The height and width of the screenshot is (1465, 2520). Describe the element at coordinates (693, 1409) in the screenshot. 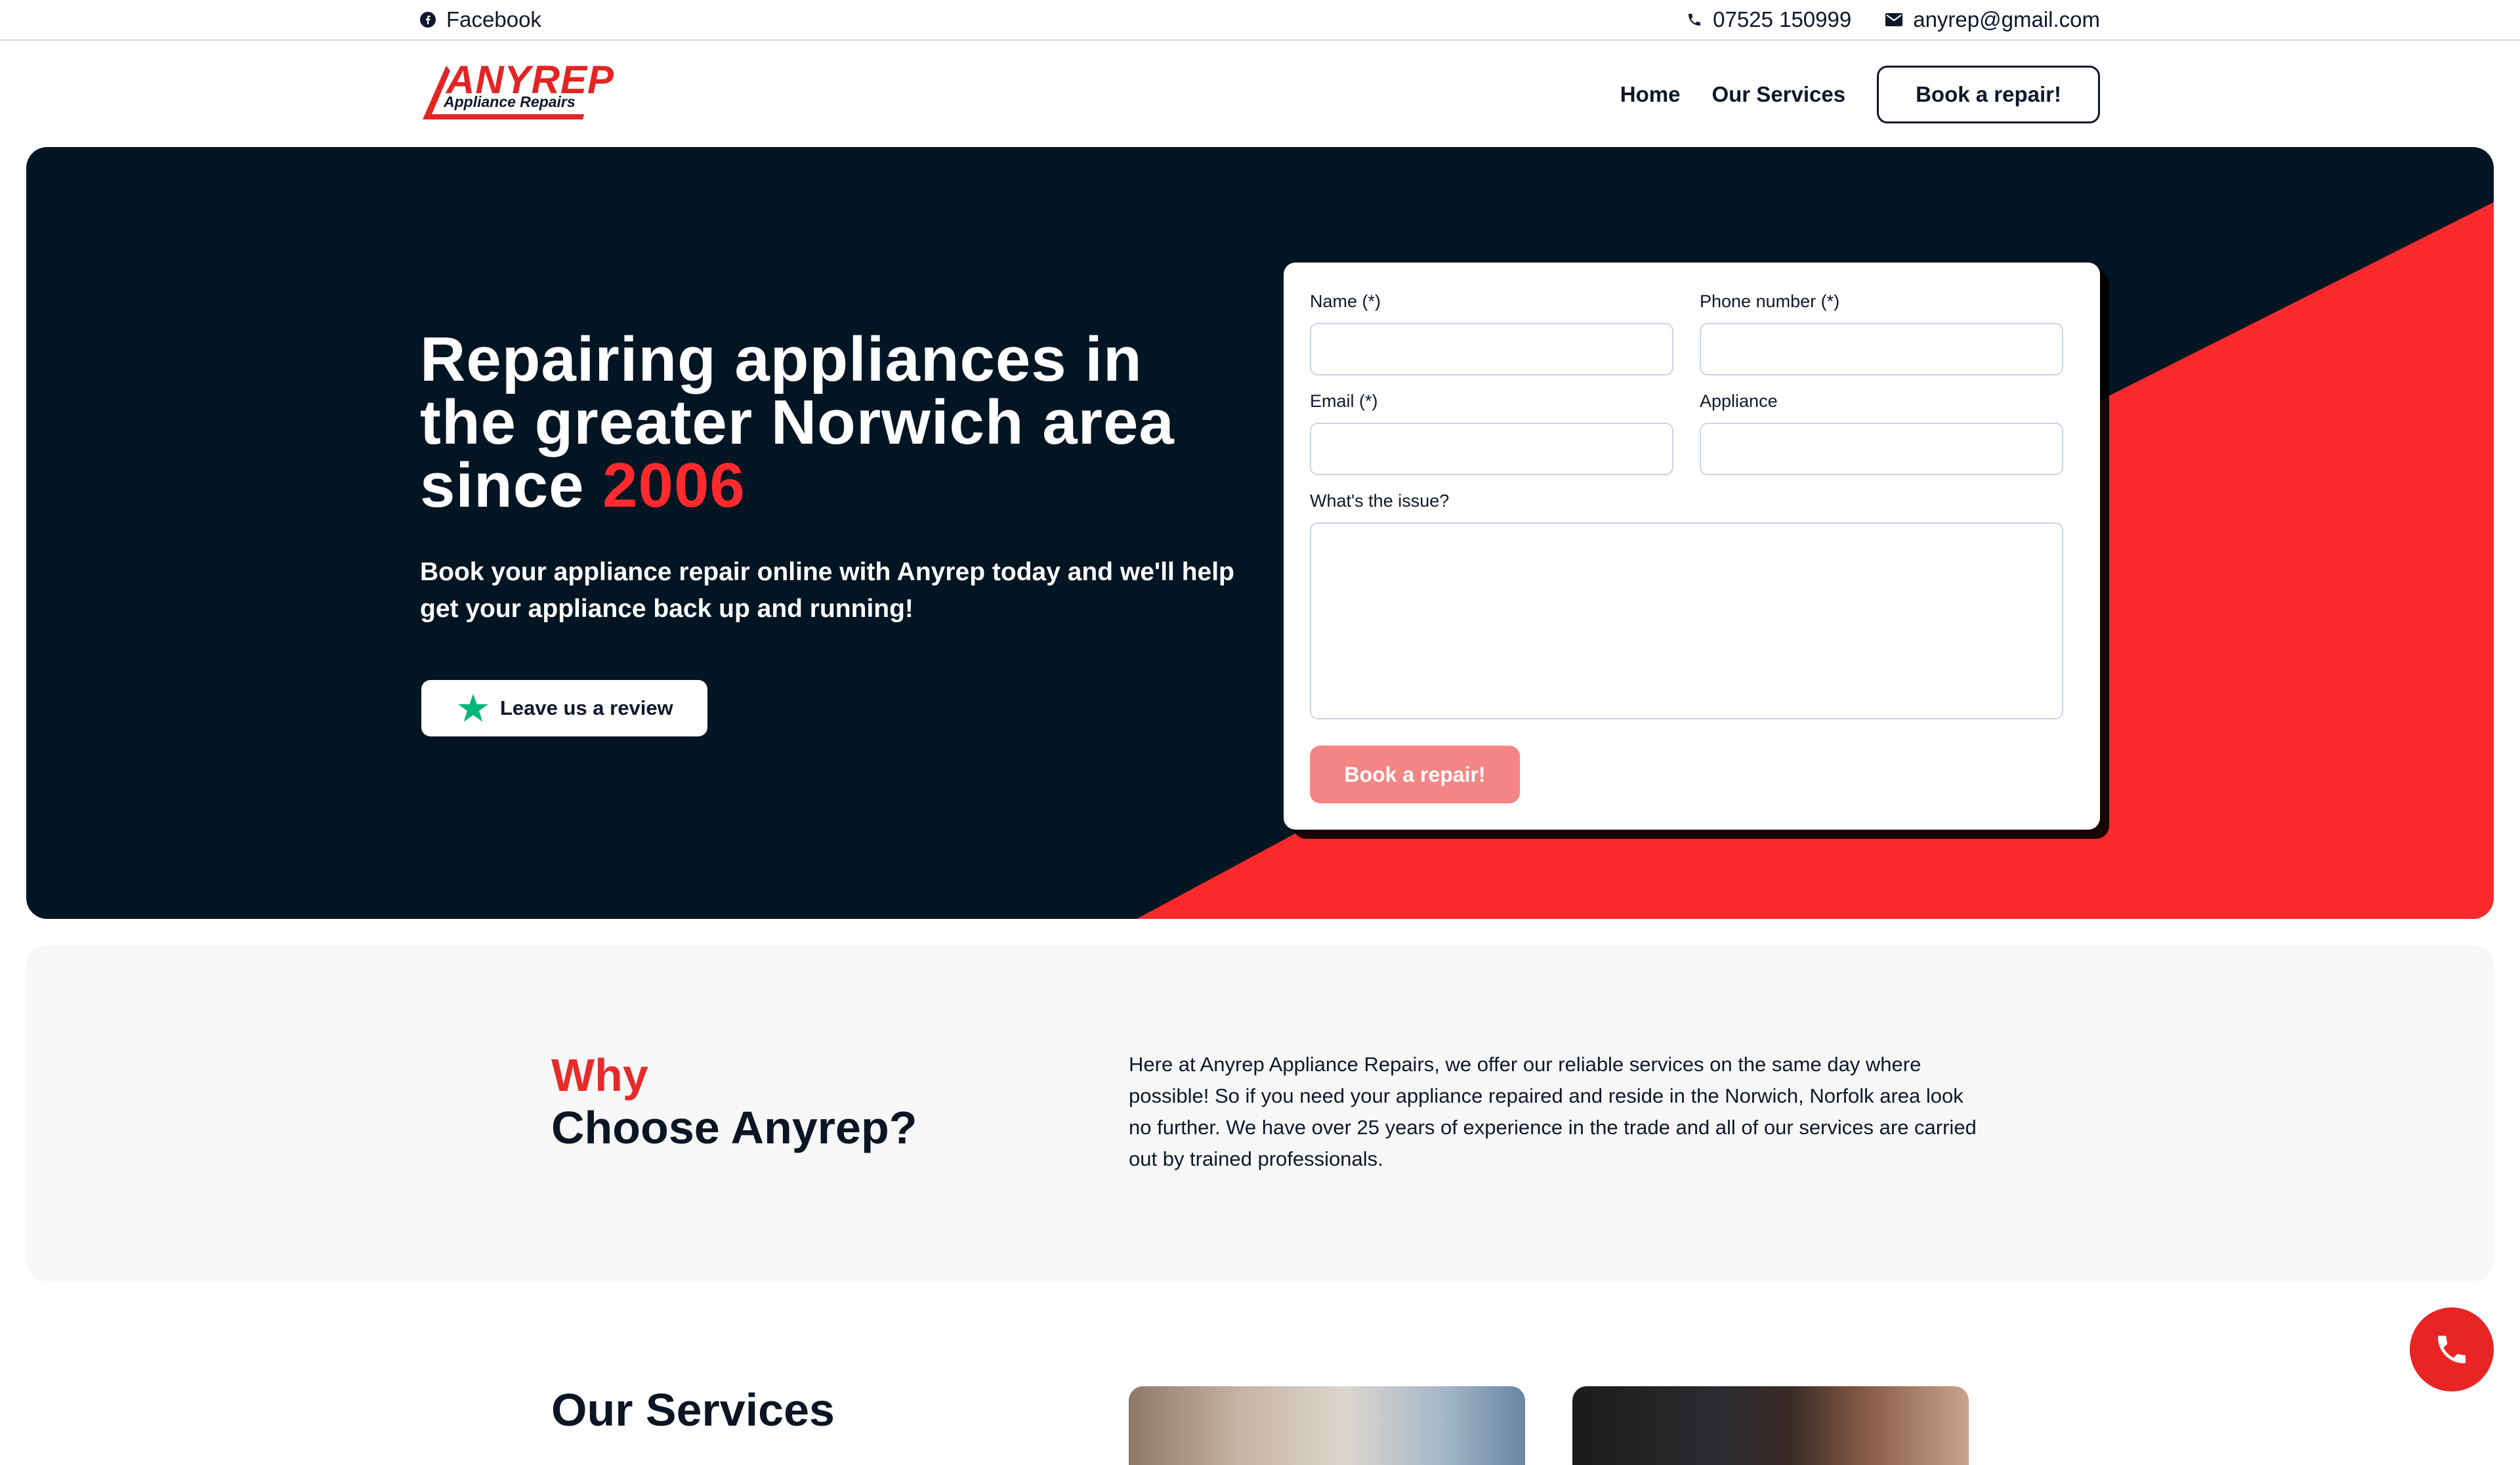

I see `services-heading: Our Services` at that location.